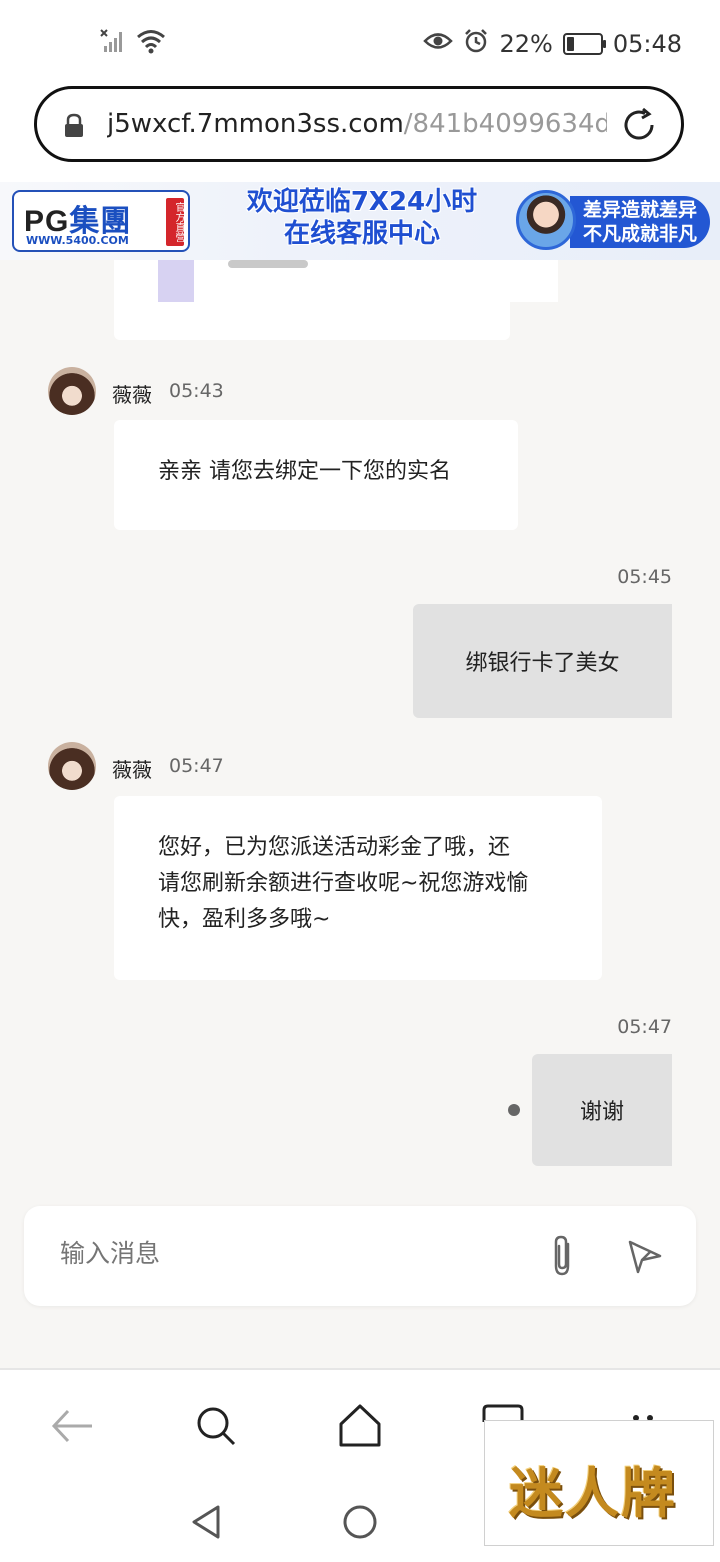 The image size is (720, 1562). I want to click on message-bubble-right: 绑银行卡了美女, so click(542, 661).